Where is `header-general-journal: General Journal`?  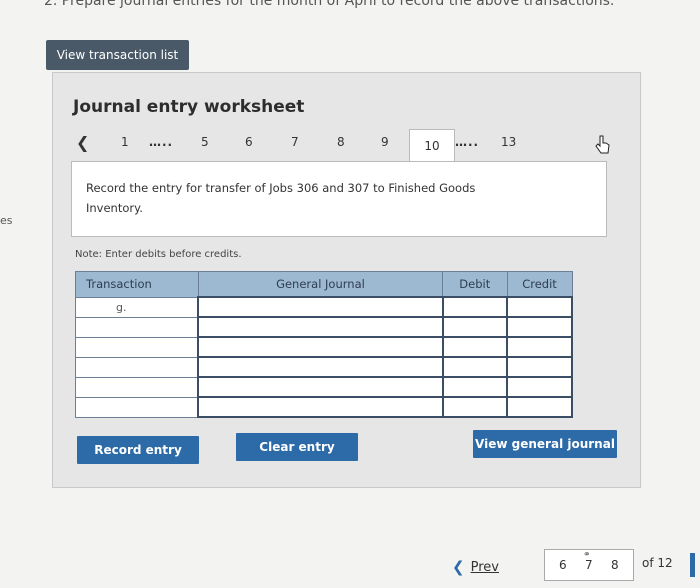
header-general-journal: General Journal is located at coordinates (320, 284).